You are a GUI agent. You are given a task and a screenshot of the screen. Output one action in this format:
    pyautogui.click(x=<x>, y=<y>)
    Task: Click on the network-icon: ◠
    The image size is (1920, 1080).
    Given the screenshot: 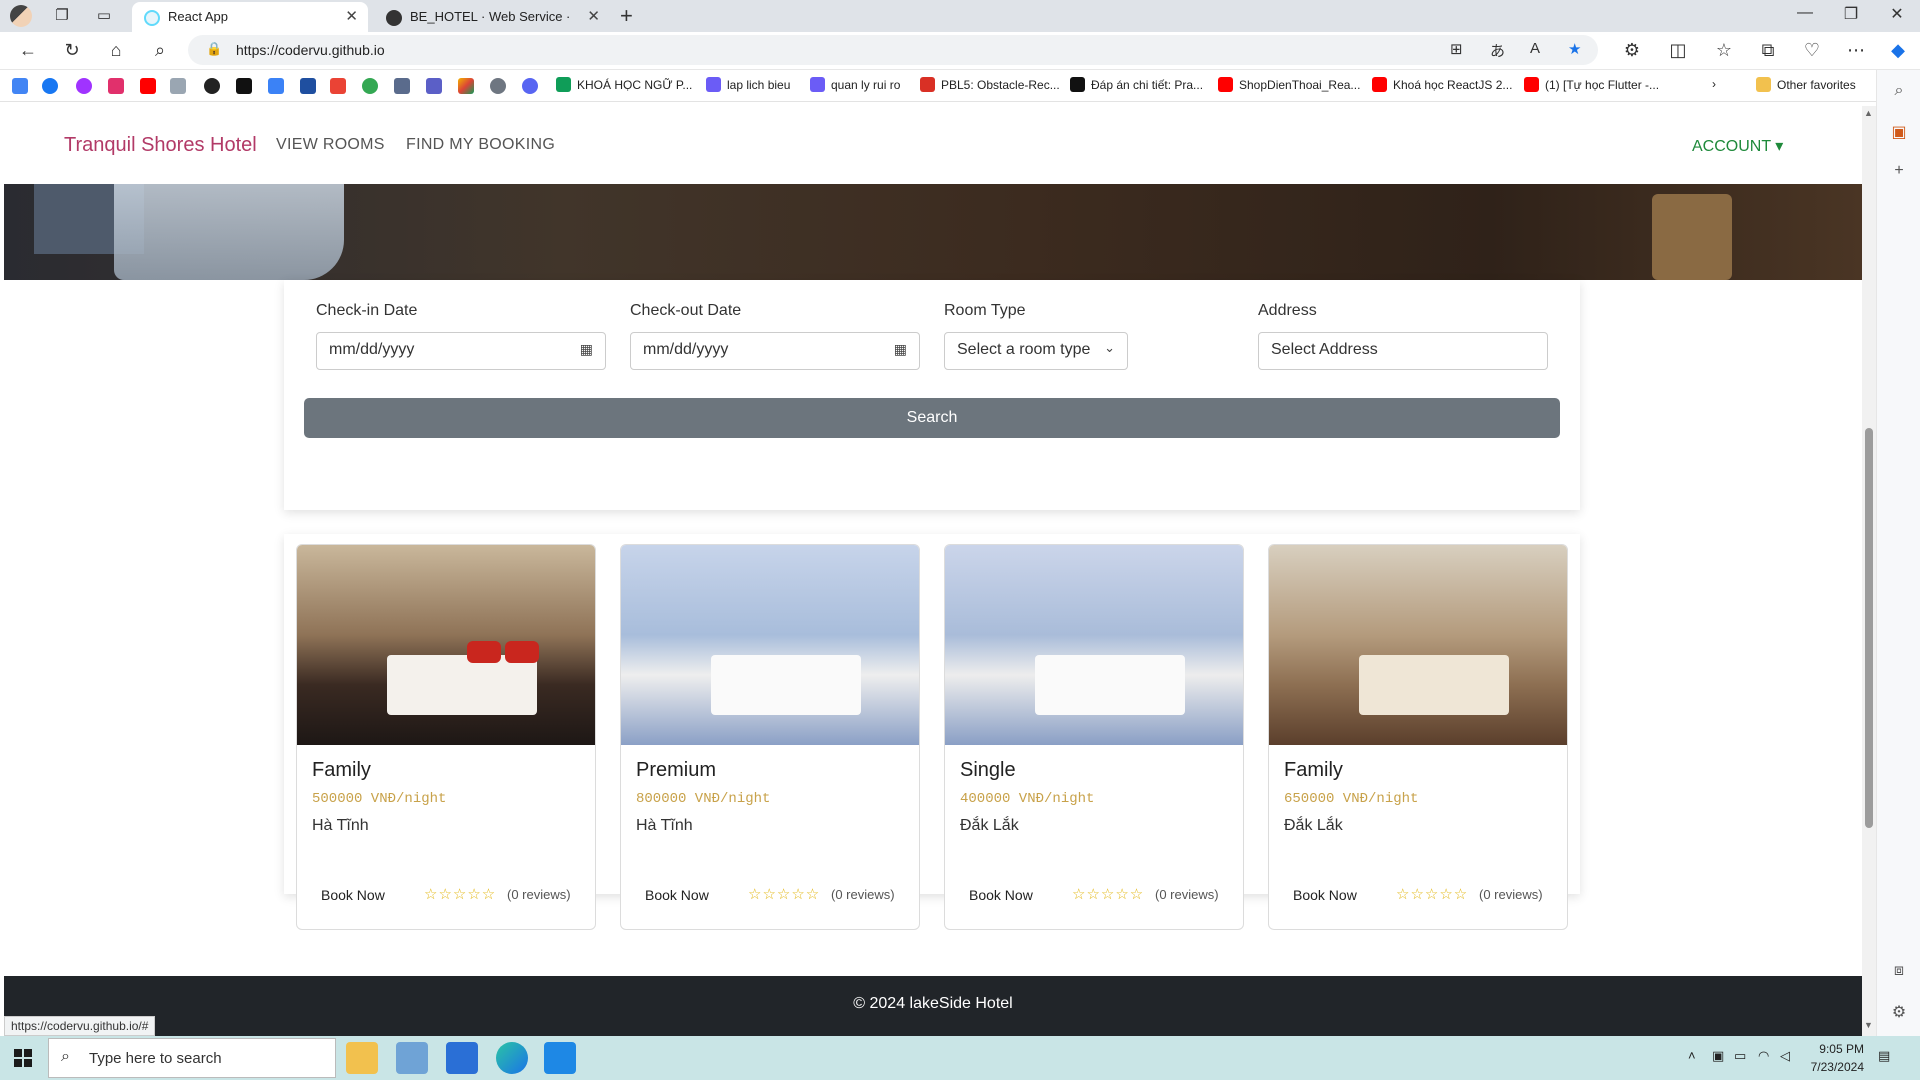 What is the action you would take?
    pyautogui.click(x=1763, y=1056)
    